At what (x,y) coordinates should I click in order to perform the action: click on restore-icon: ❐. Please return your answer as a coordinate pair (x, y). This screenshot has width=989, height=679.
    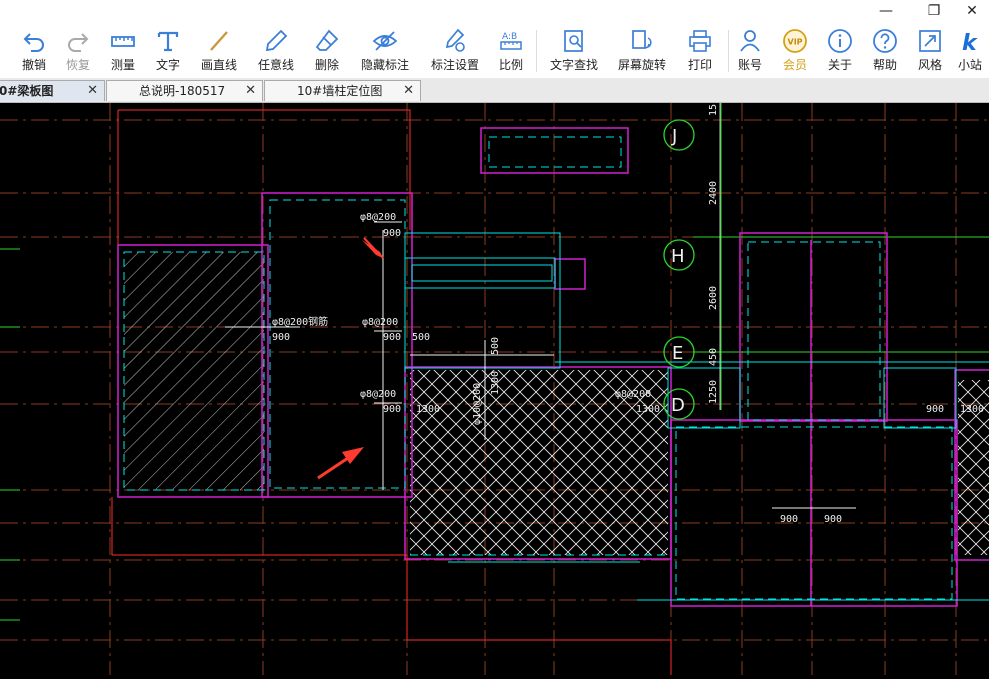
    Looking at the image, I should click on (934, 11).